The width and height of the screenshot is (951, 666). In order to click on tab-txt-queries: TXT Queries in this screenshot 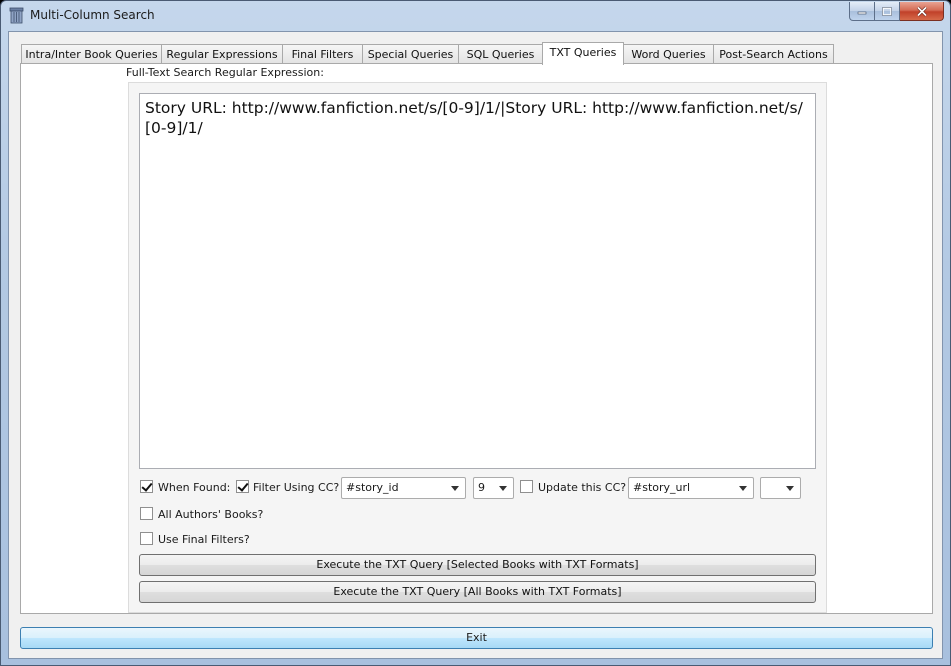, I will do `click(583, 53)`.